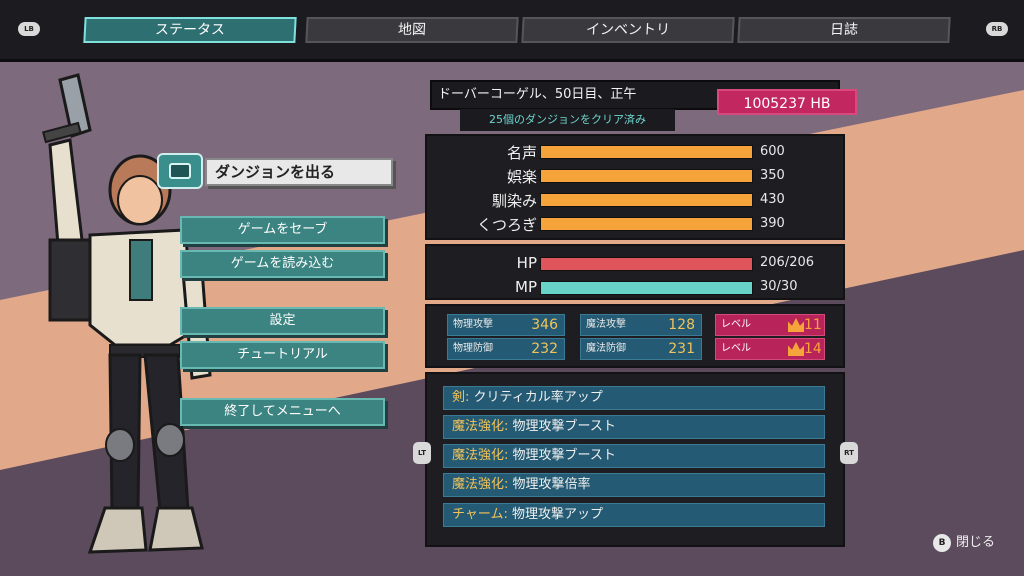 The height and width of the screenshot is (576, 1024). What do you see at coordinates (646, 264) in the screenshot?
I see `hp-bar` at bounding box center [646, 264].